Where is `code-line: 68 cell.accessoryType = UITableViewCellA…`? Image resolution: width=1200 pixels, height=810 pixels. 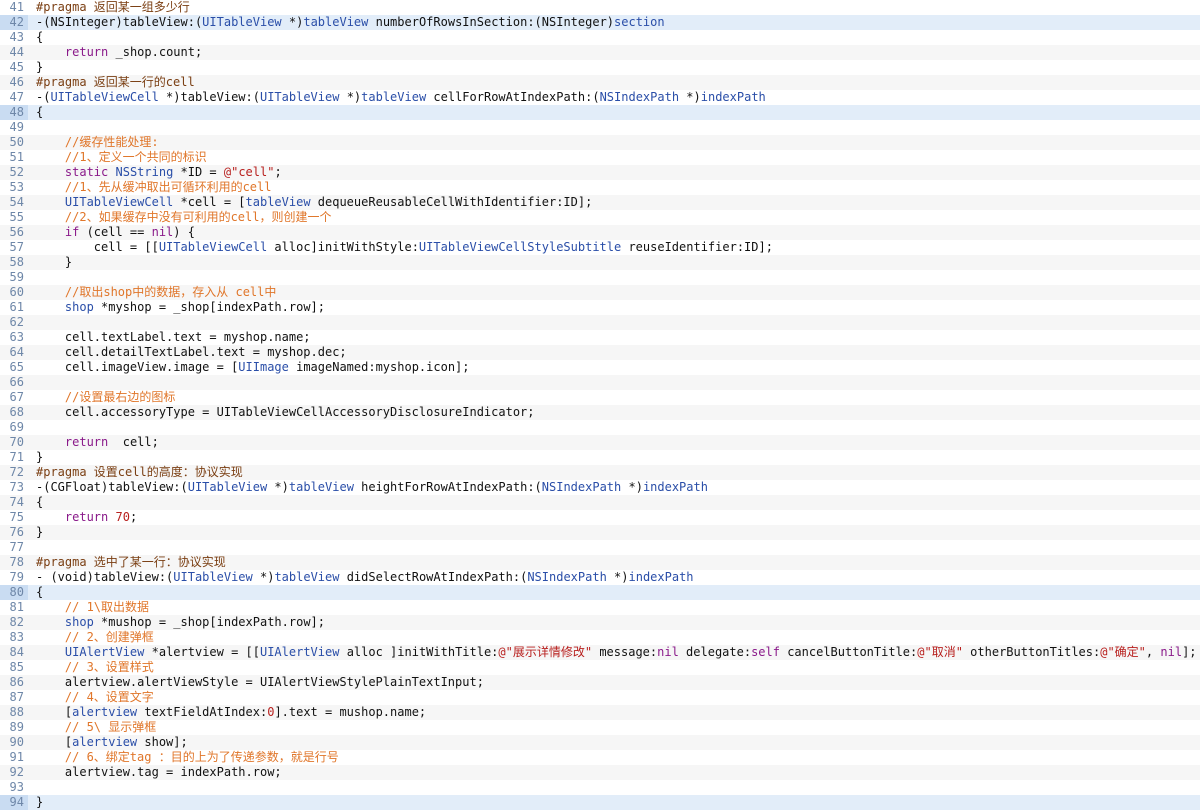
code-line: 68 cell.accessoryType = UITableViewCellA… is located at coordinates (600, 412).